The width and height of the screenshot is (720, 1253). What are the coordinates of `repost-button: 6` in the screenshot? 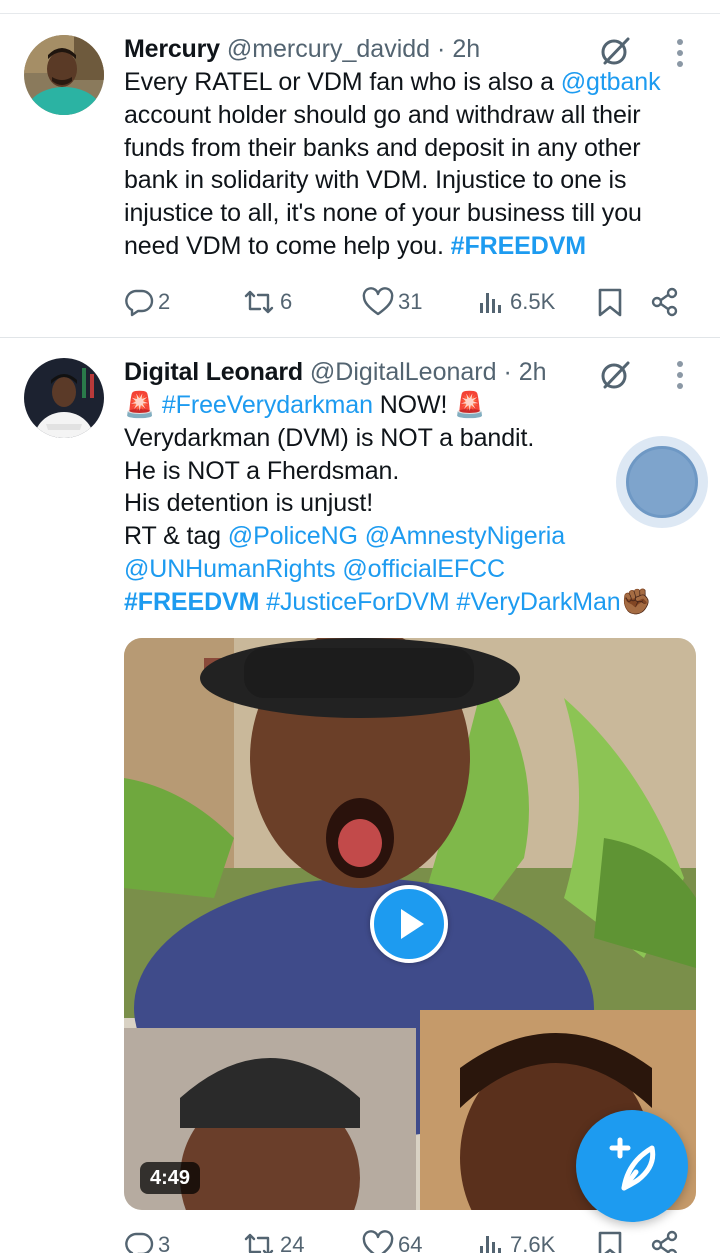 It's located at (267, 302).